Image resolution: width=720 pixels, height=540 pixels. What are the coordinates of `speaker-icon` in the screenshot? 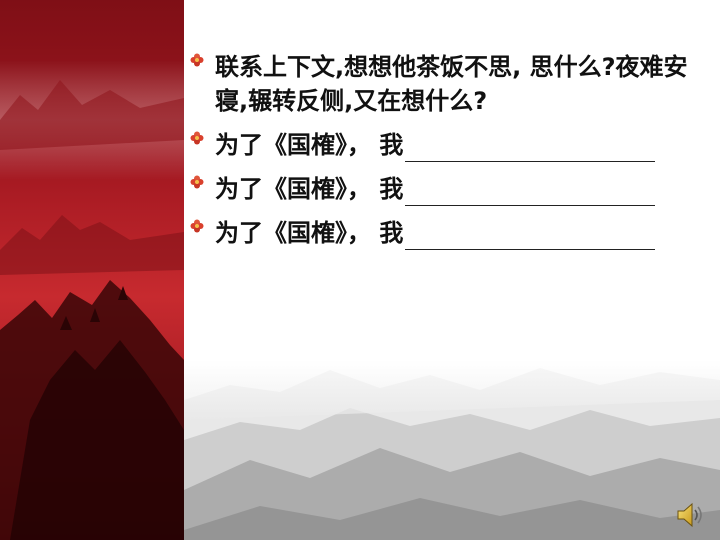 It's located at (691, 515).